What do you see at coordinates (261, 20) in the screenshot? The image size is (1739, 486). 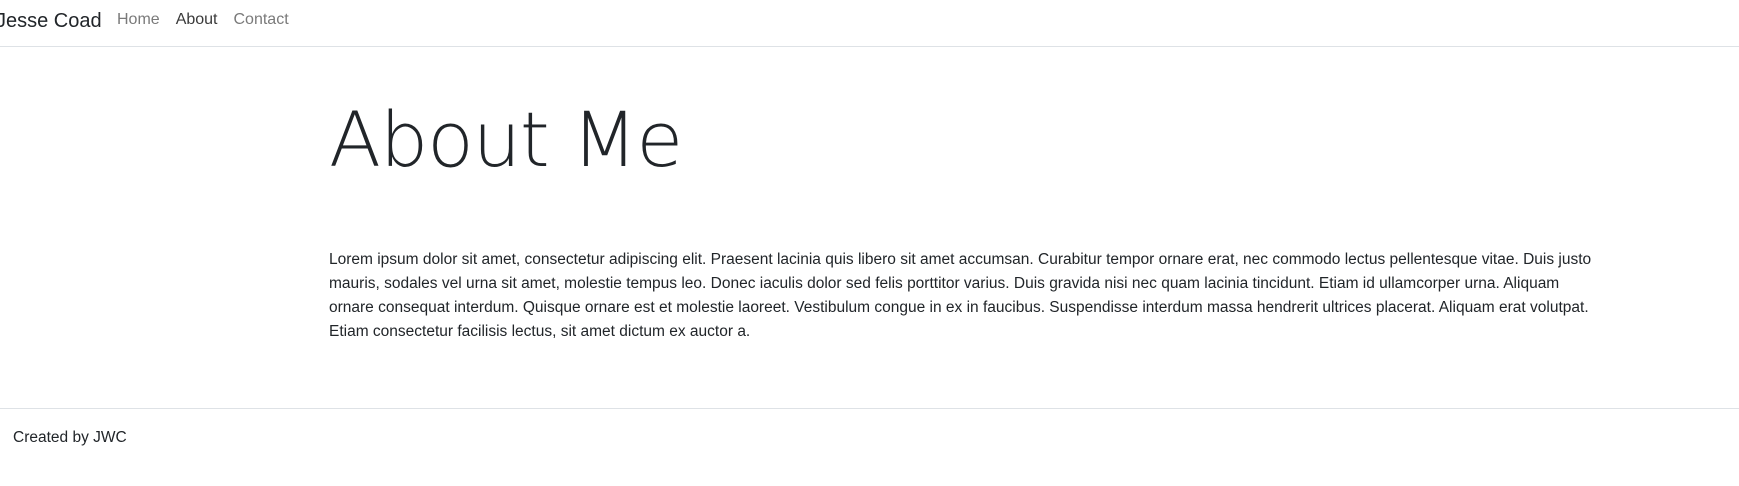 I see `nav-item-contact: Contact` at bounding box center [261, 20].